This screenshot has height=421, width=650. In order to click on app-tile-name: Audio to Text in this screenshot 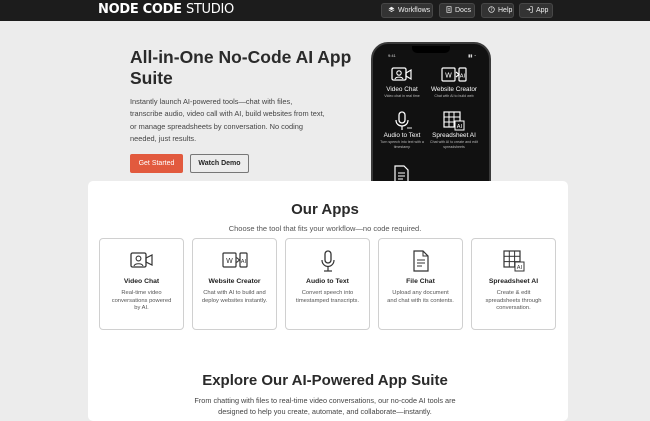, I will do `click(327, 281)`.